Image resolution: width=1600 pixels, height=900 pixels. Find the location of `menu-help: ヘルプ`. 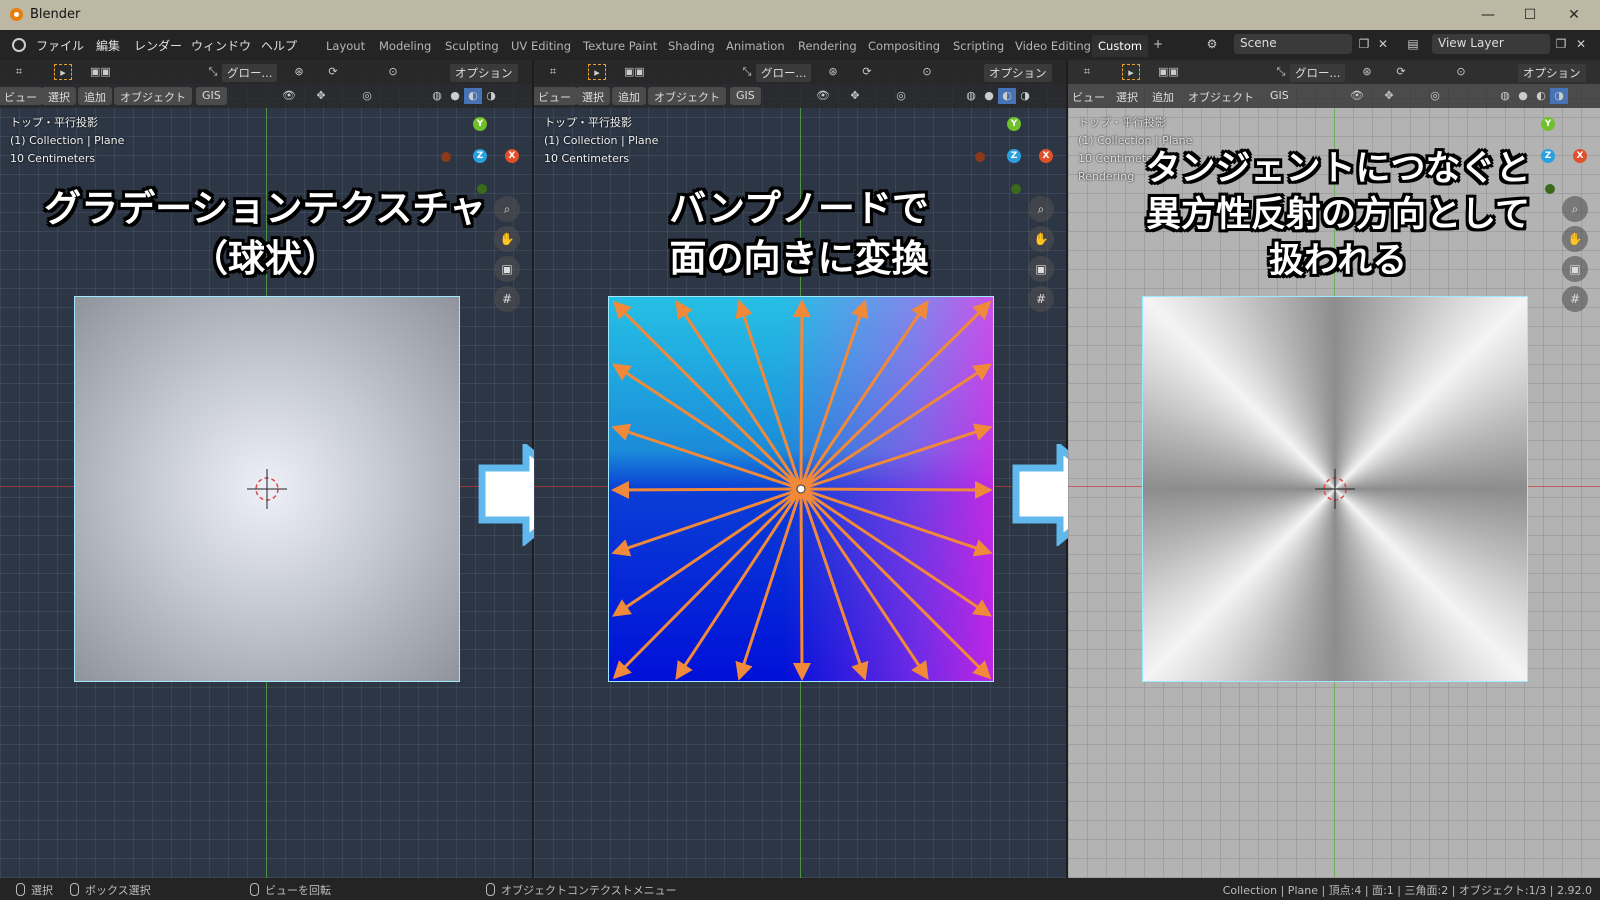

menu-help: ヘルプ is located at coordinates (279, 45).